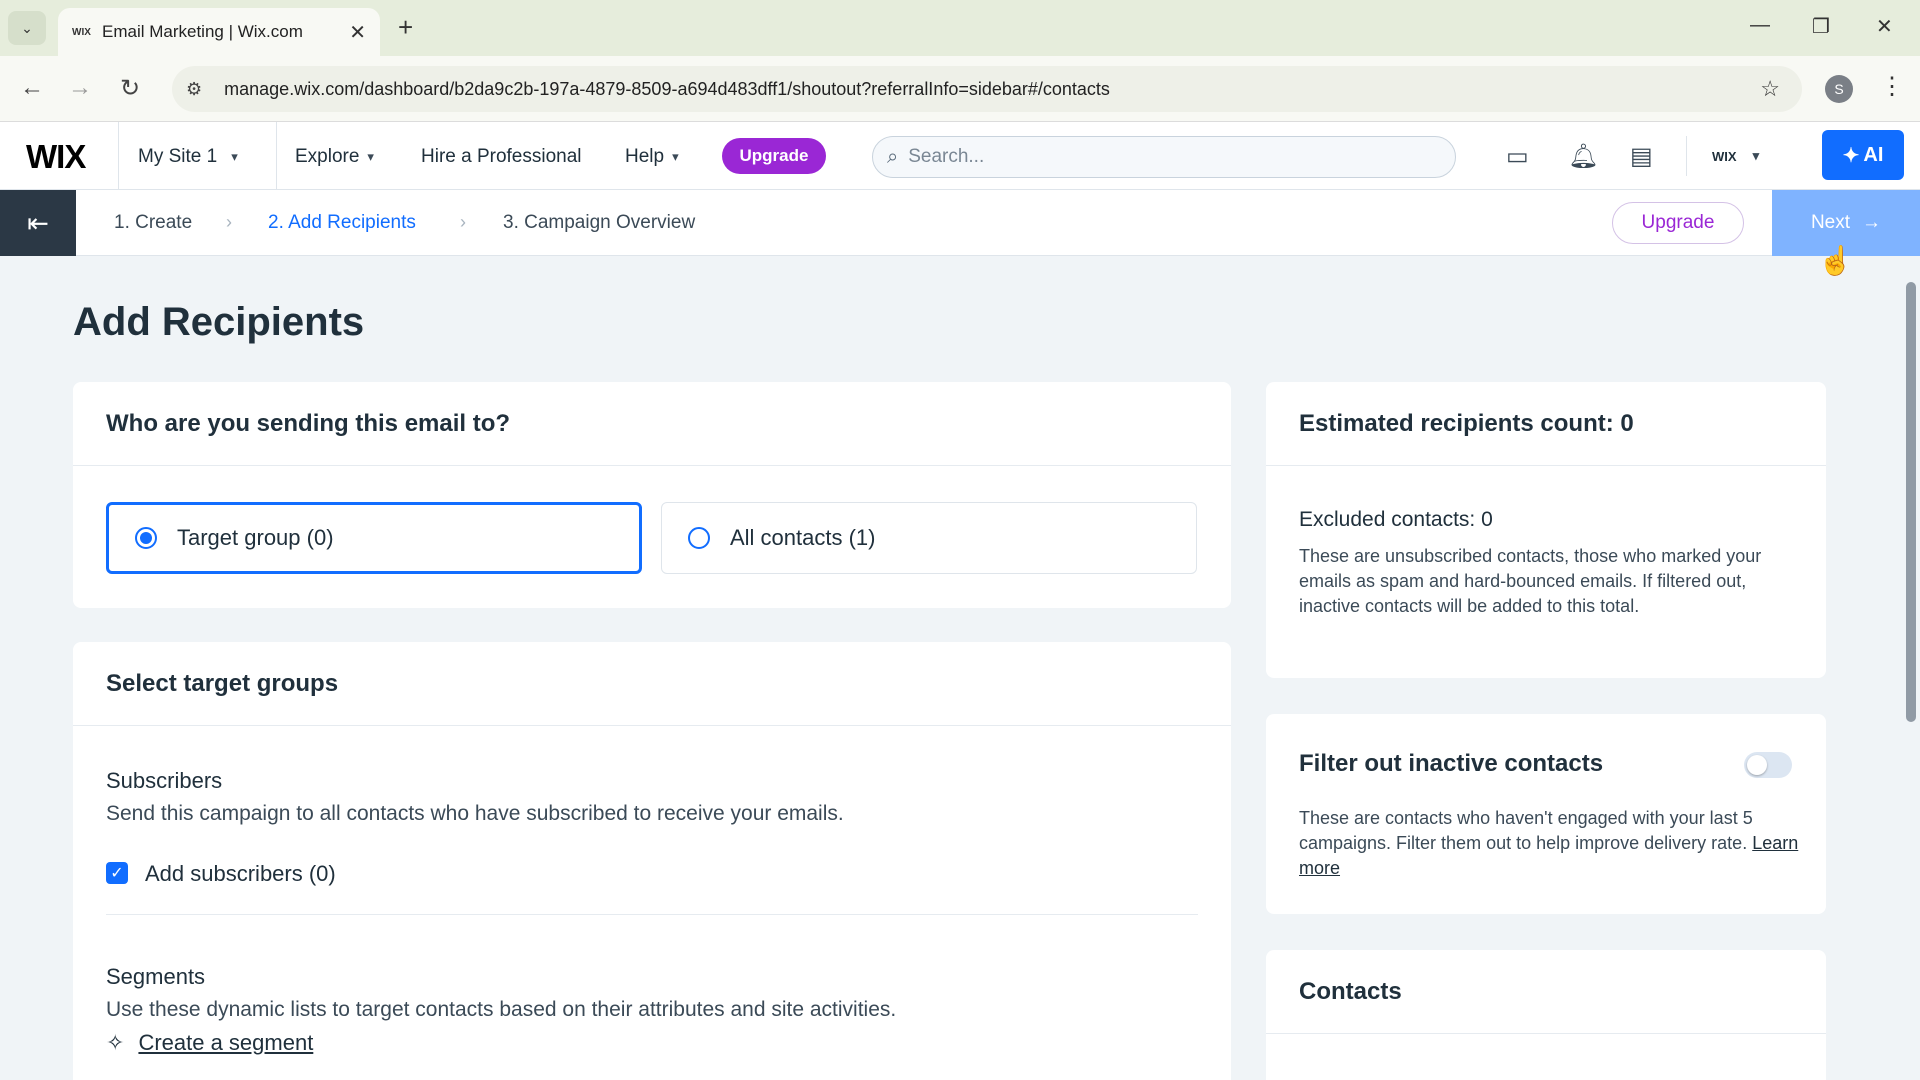  I want to click on help-menu: Help ▾, so click(652, 157).